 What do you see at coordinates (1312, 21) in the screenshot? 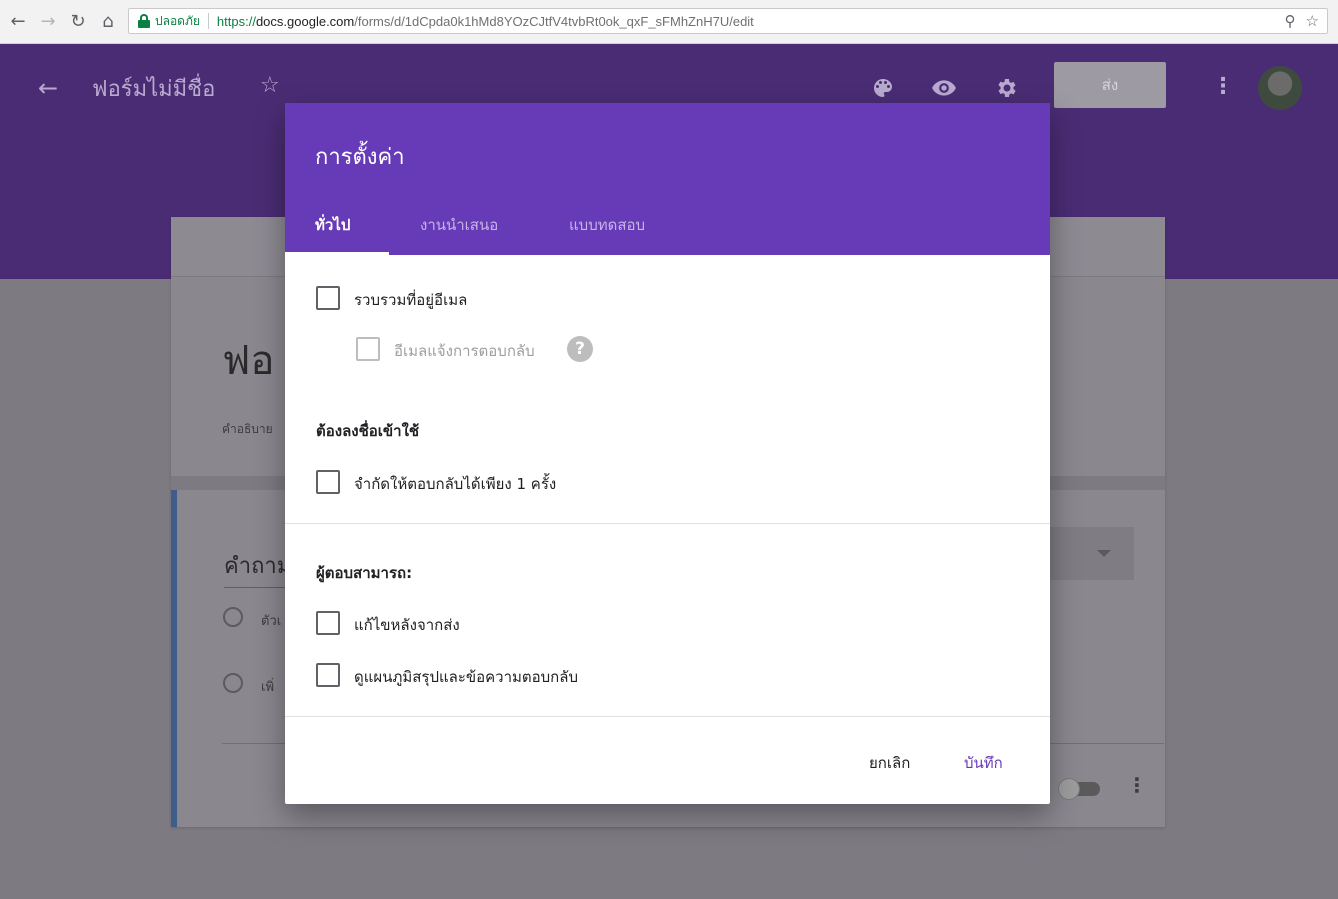
I see `bookmark-star-icon: ☆` at bounding box center [1312, 21].